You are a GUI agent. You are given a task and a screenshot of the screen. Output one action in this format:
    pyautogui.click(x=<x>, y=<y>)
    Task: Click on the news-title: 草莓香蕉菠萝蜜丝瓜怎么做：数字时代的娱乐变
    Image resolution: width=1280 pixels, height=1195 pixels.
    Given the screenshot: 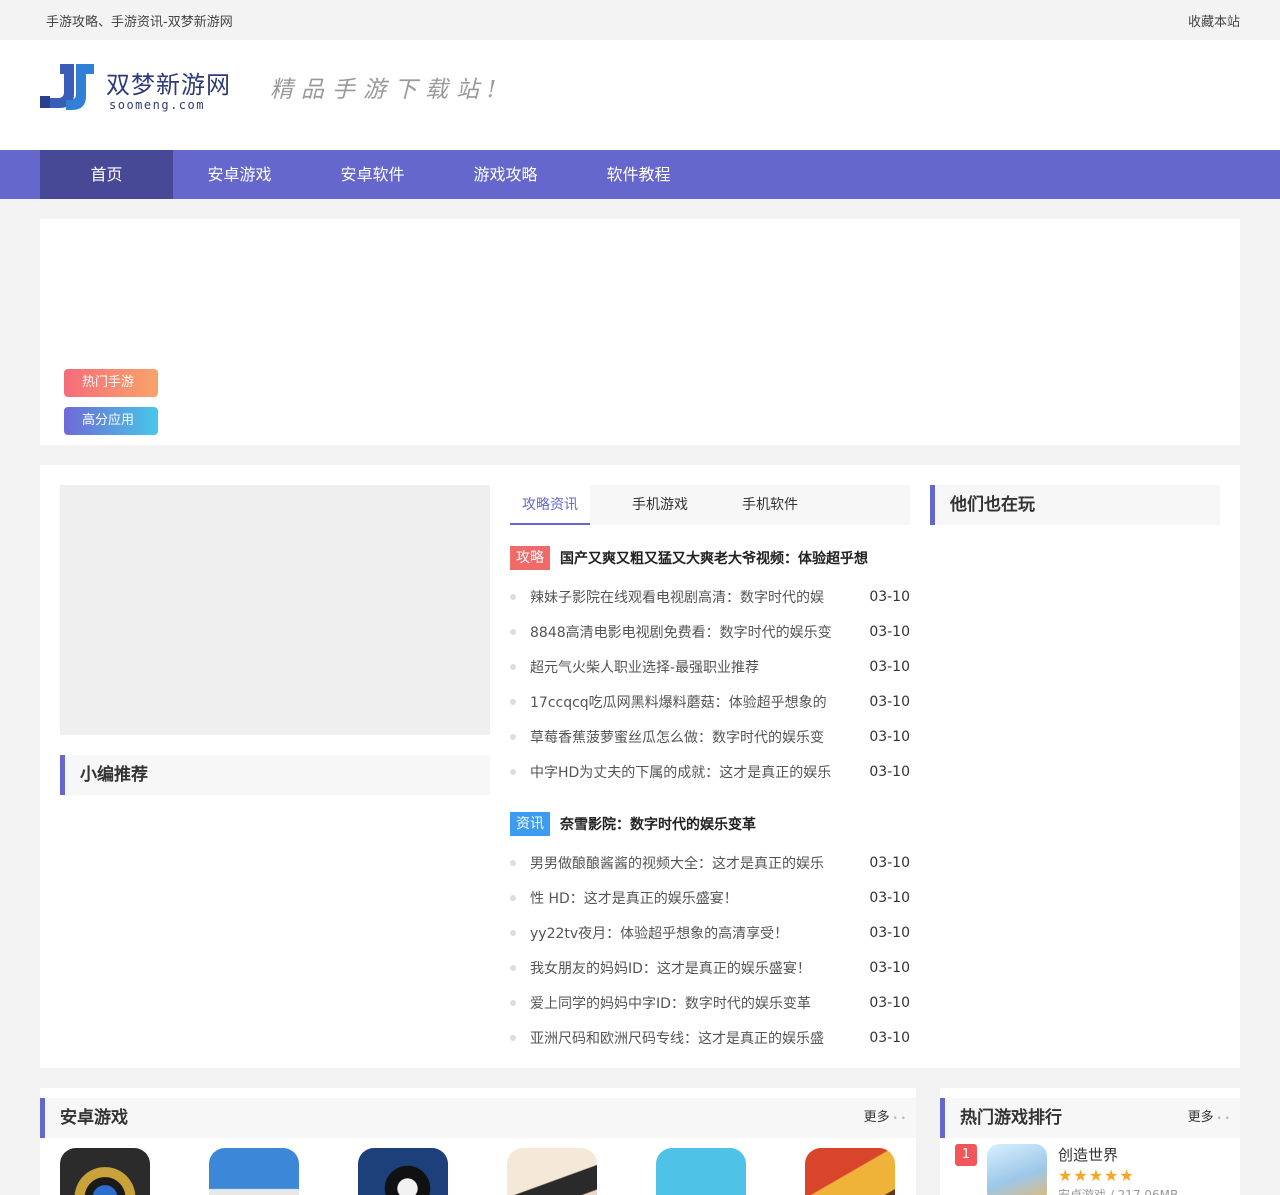 What is the action you would take?
    pyautogui.click(x=692, y=737)
    